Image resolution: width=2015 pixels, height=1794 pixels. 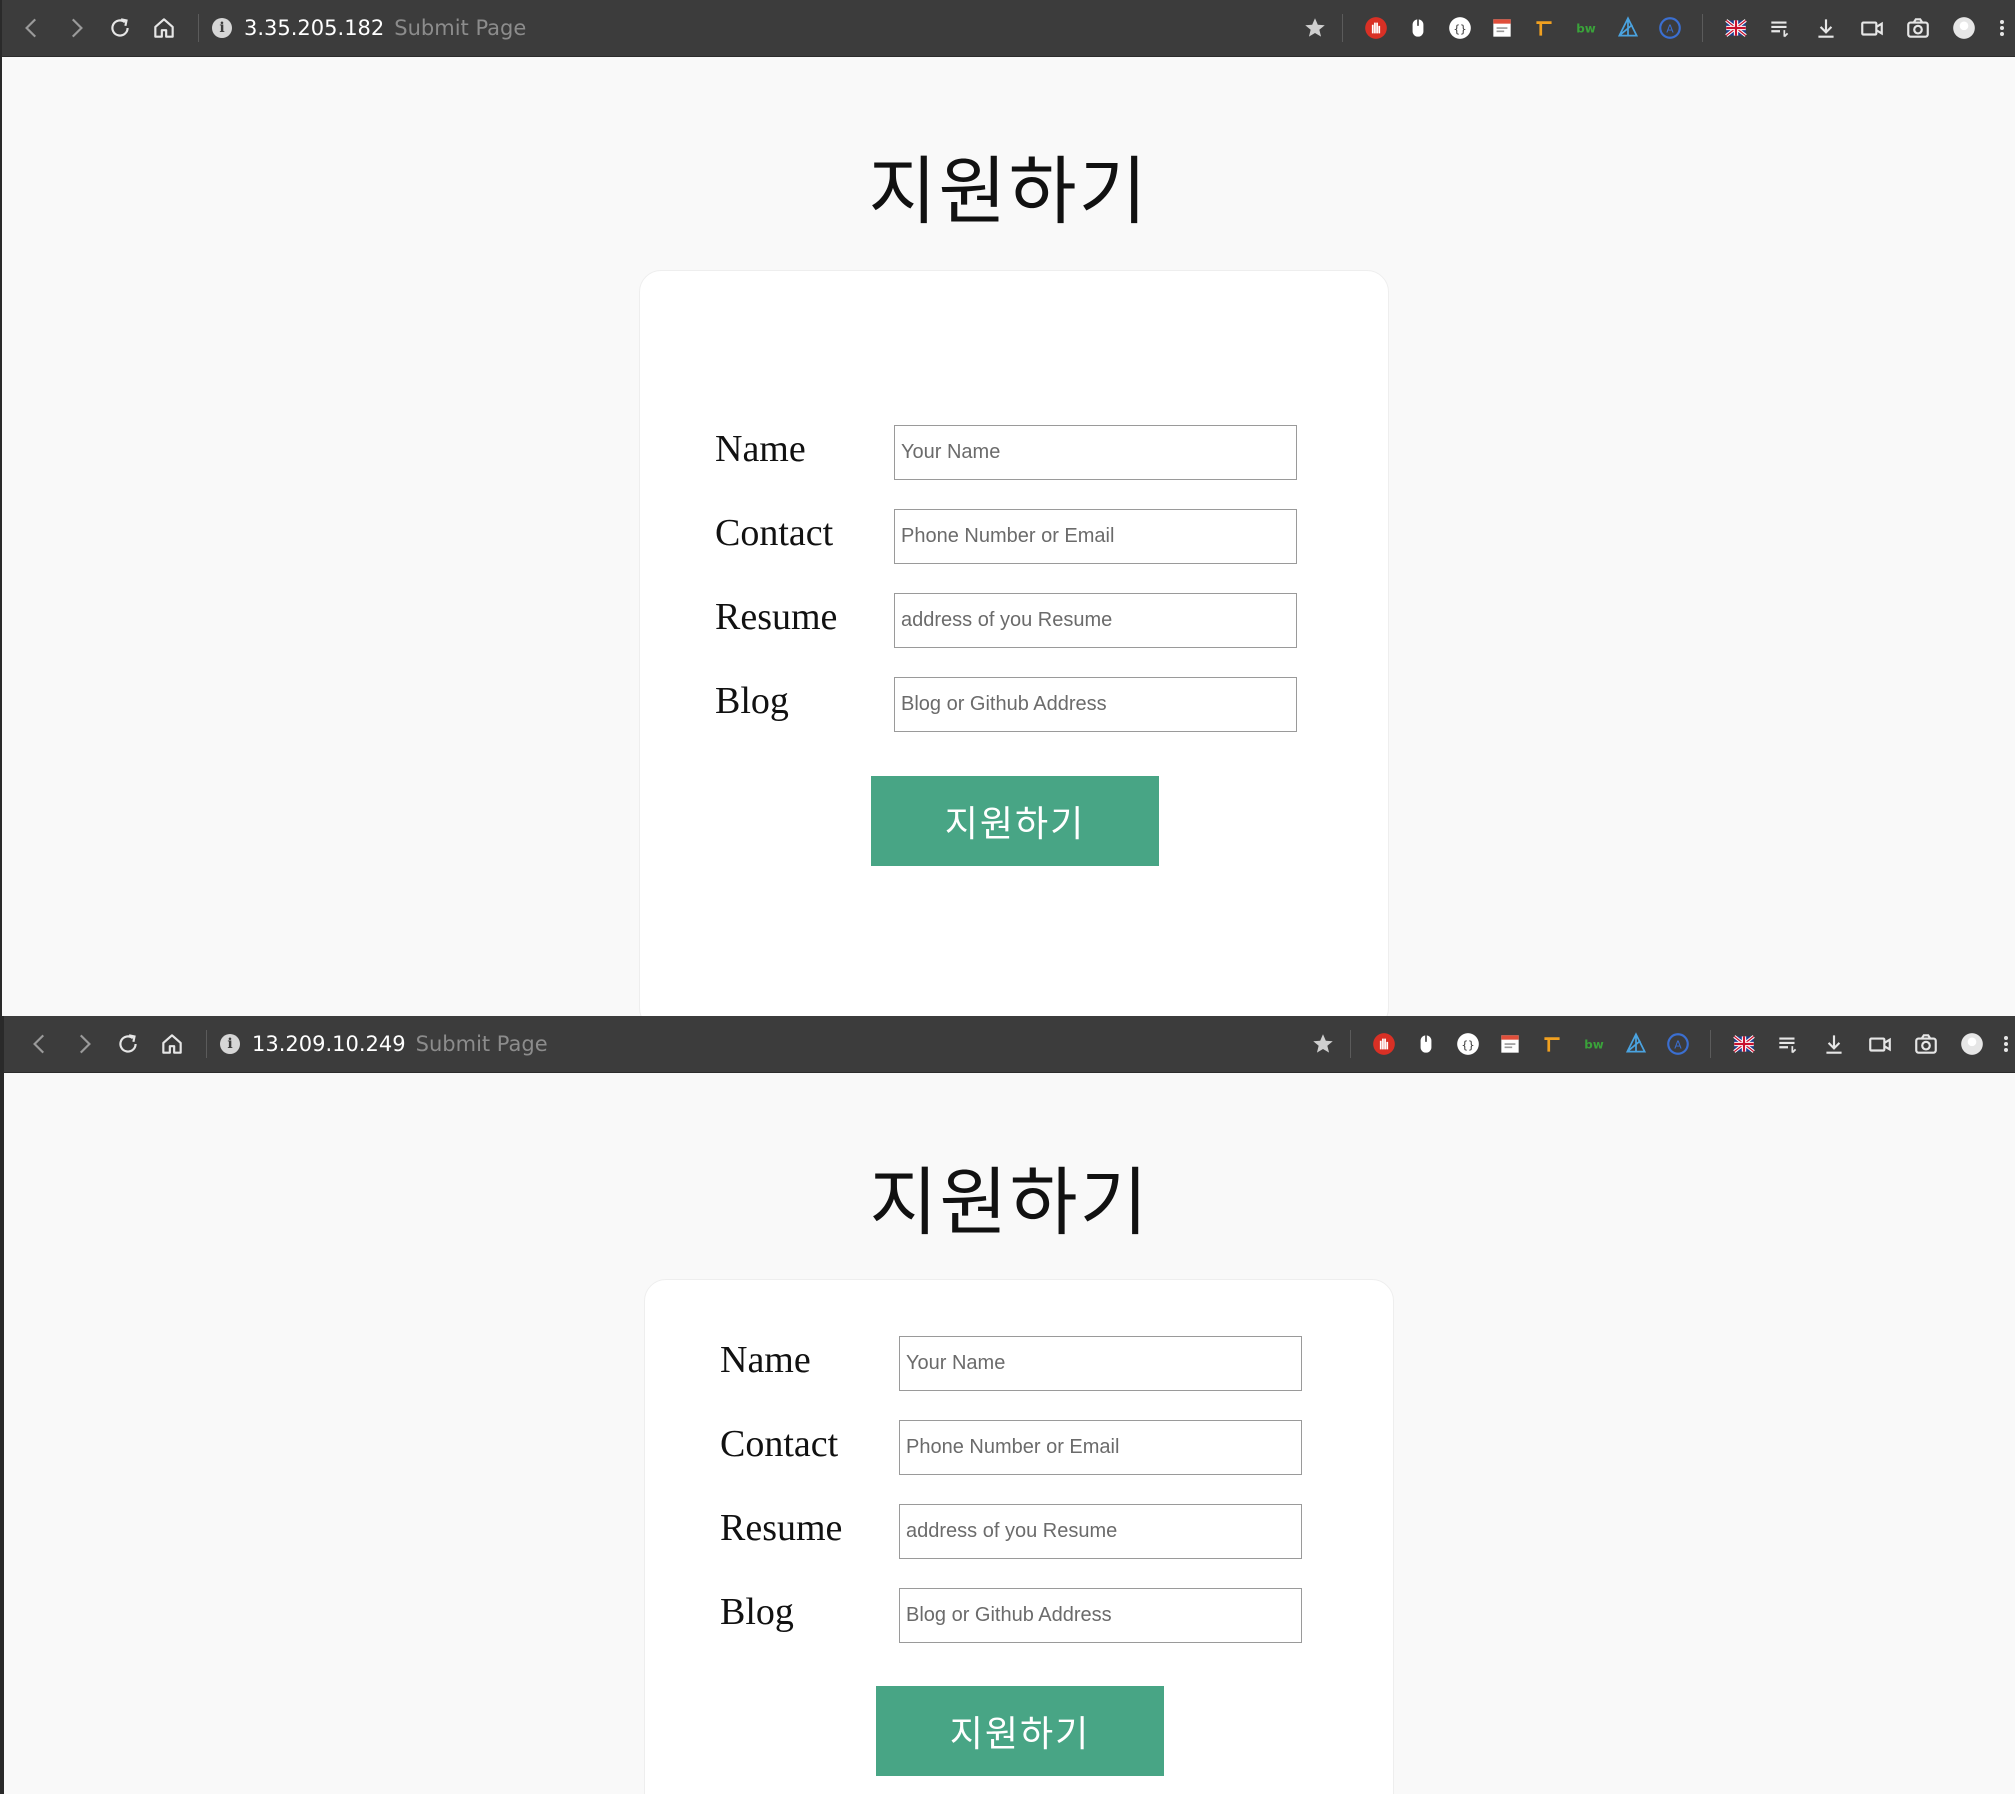 I want to click on browser-toolbar: i 13.209.10.249 Submit Page {} bw A, so click(x=1009, y=1044).